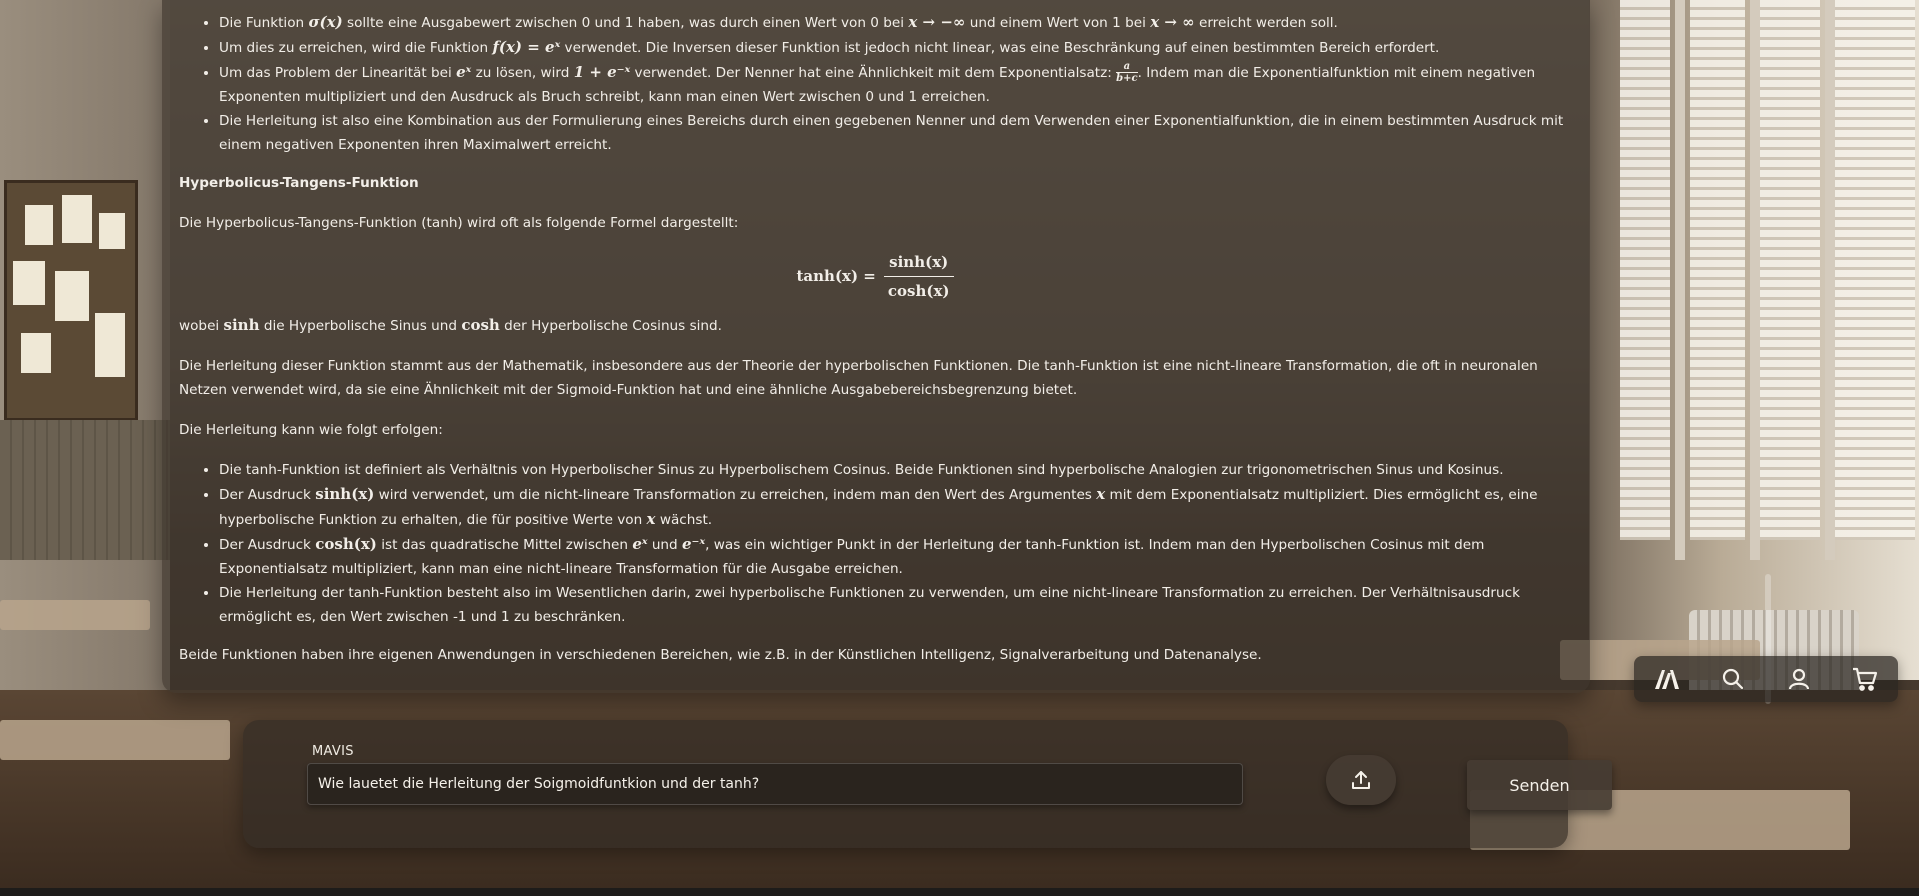 The image size is (1919, 896). What do you see at coordinates (1172, 22) in the screenshot?
I see `math-expression: x → ∞` at bounding box center [1172, 22].